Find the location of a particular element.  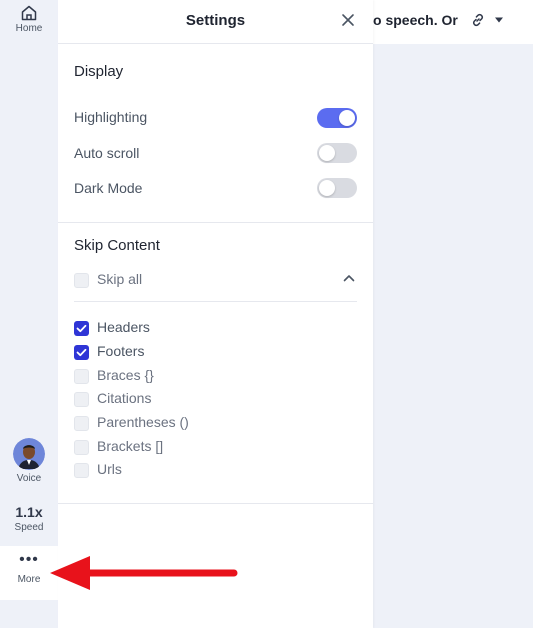

settings-header: Settings is located at coordinates (215, 22).